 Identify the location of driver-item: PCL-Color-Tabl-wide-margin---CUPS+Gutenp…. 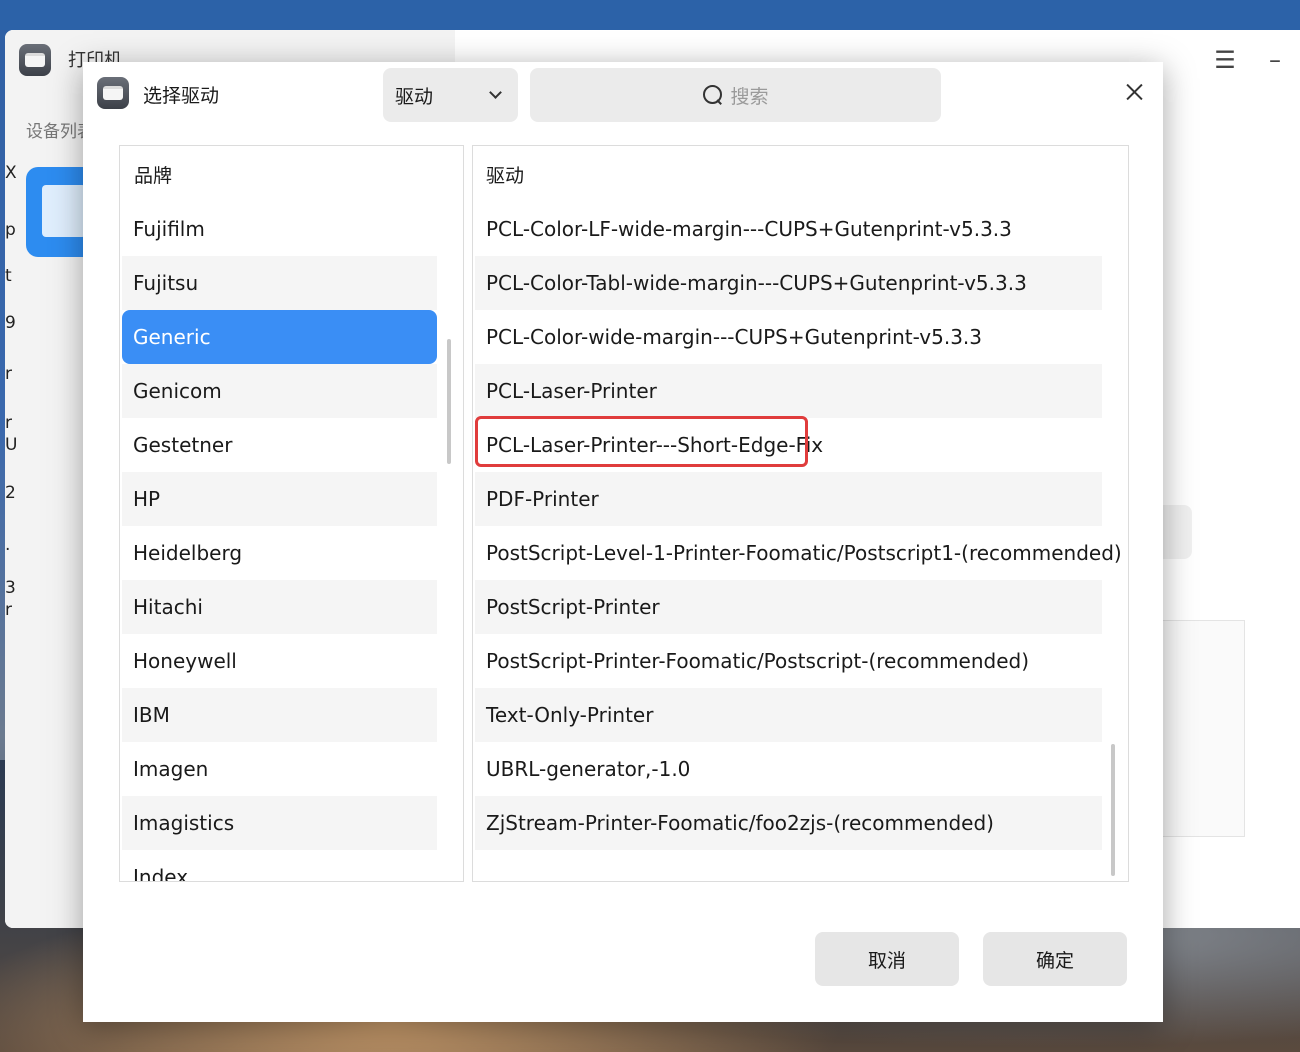
(788, 283).